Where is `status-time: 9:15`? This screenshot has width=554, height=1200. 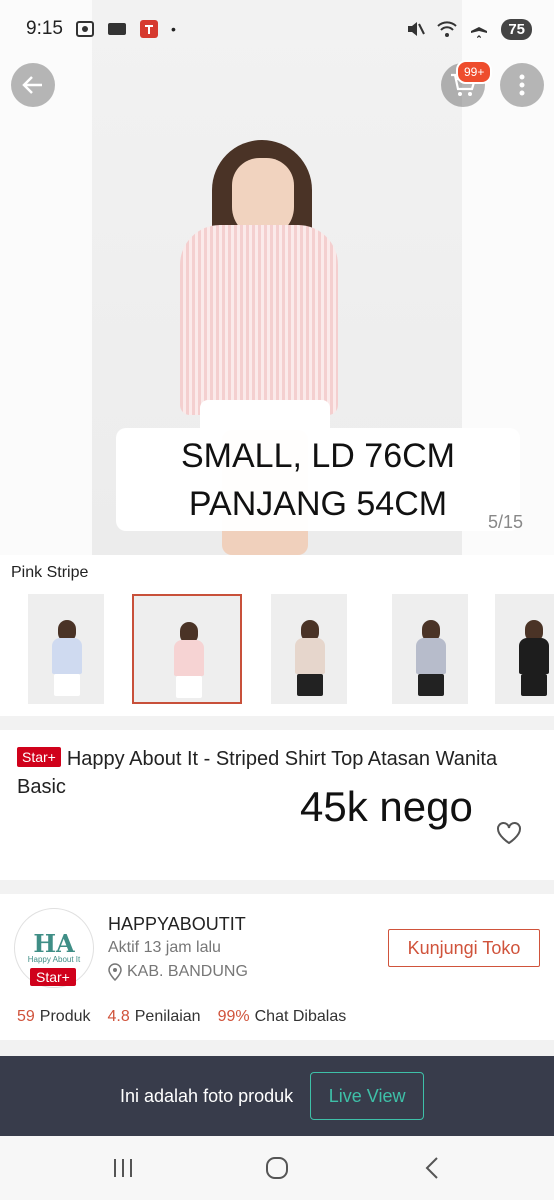 status-time: 9:15 is located at coordinates (44, 28).